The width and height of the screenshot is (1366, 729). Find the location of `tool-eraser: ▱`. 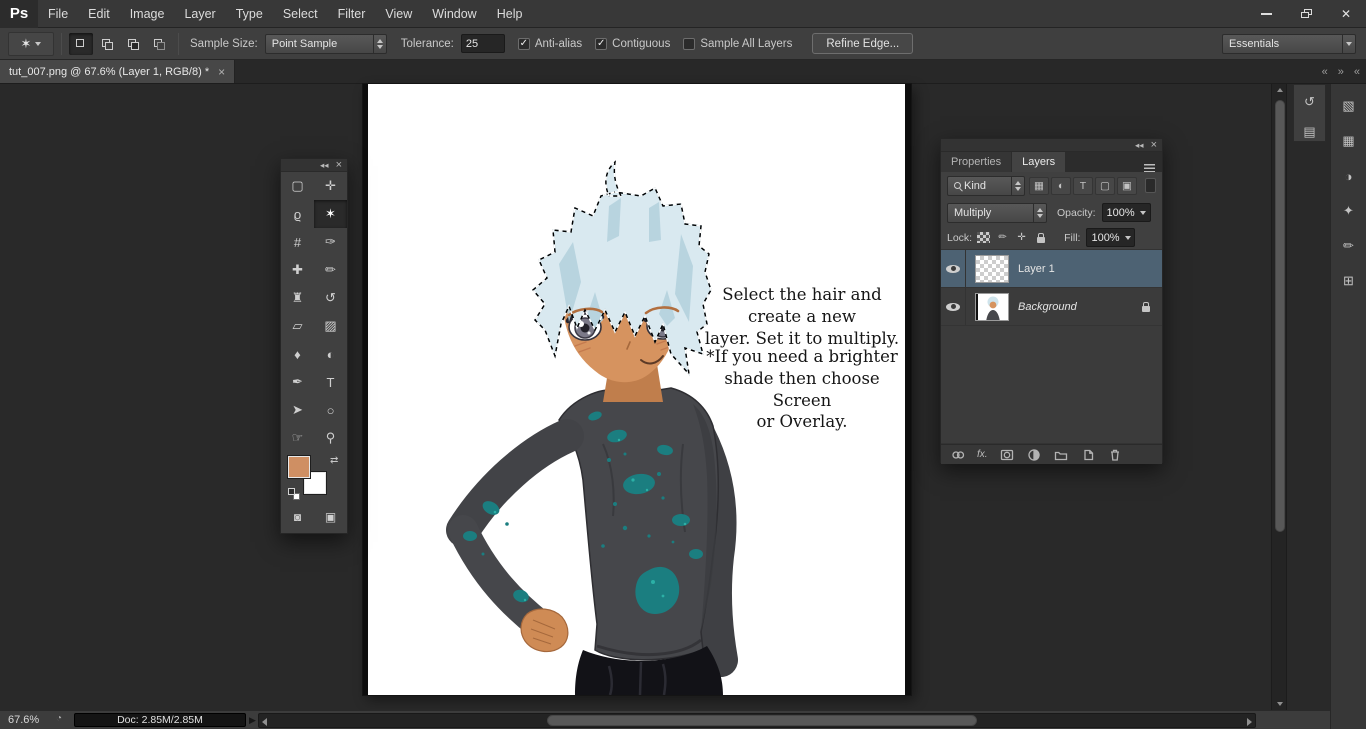

tool-eraser: ▱ is located at coordinates (297, 326).